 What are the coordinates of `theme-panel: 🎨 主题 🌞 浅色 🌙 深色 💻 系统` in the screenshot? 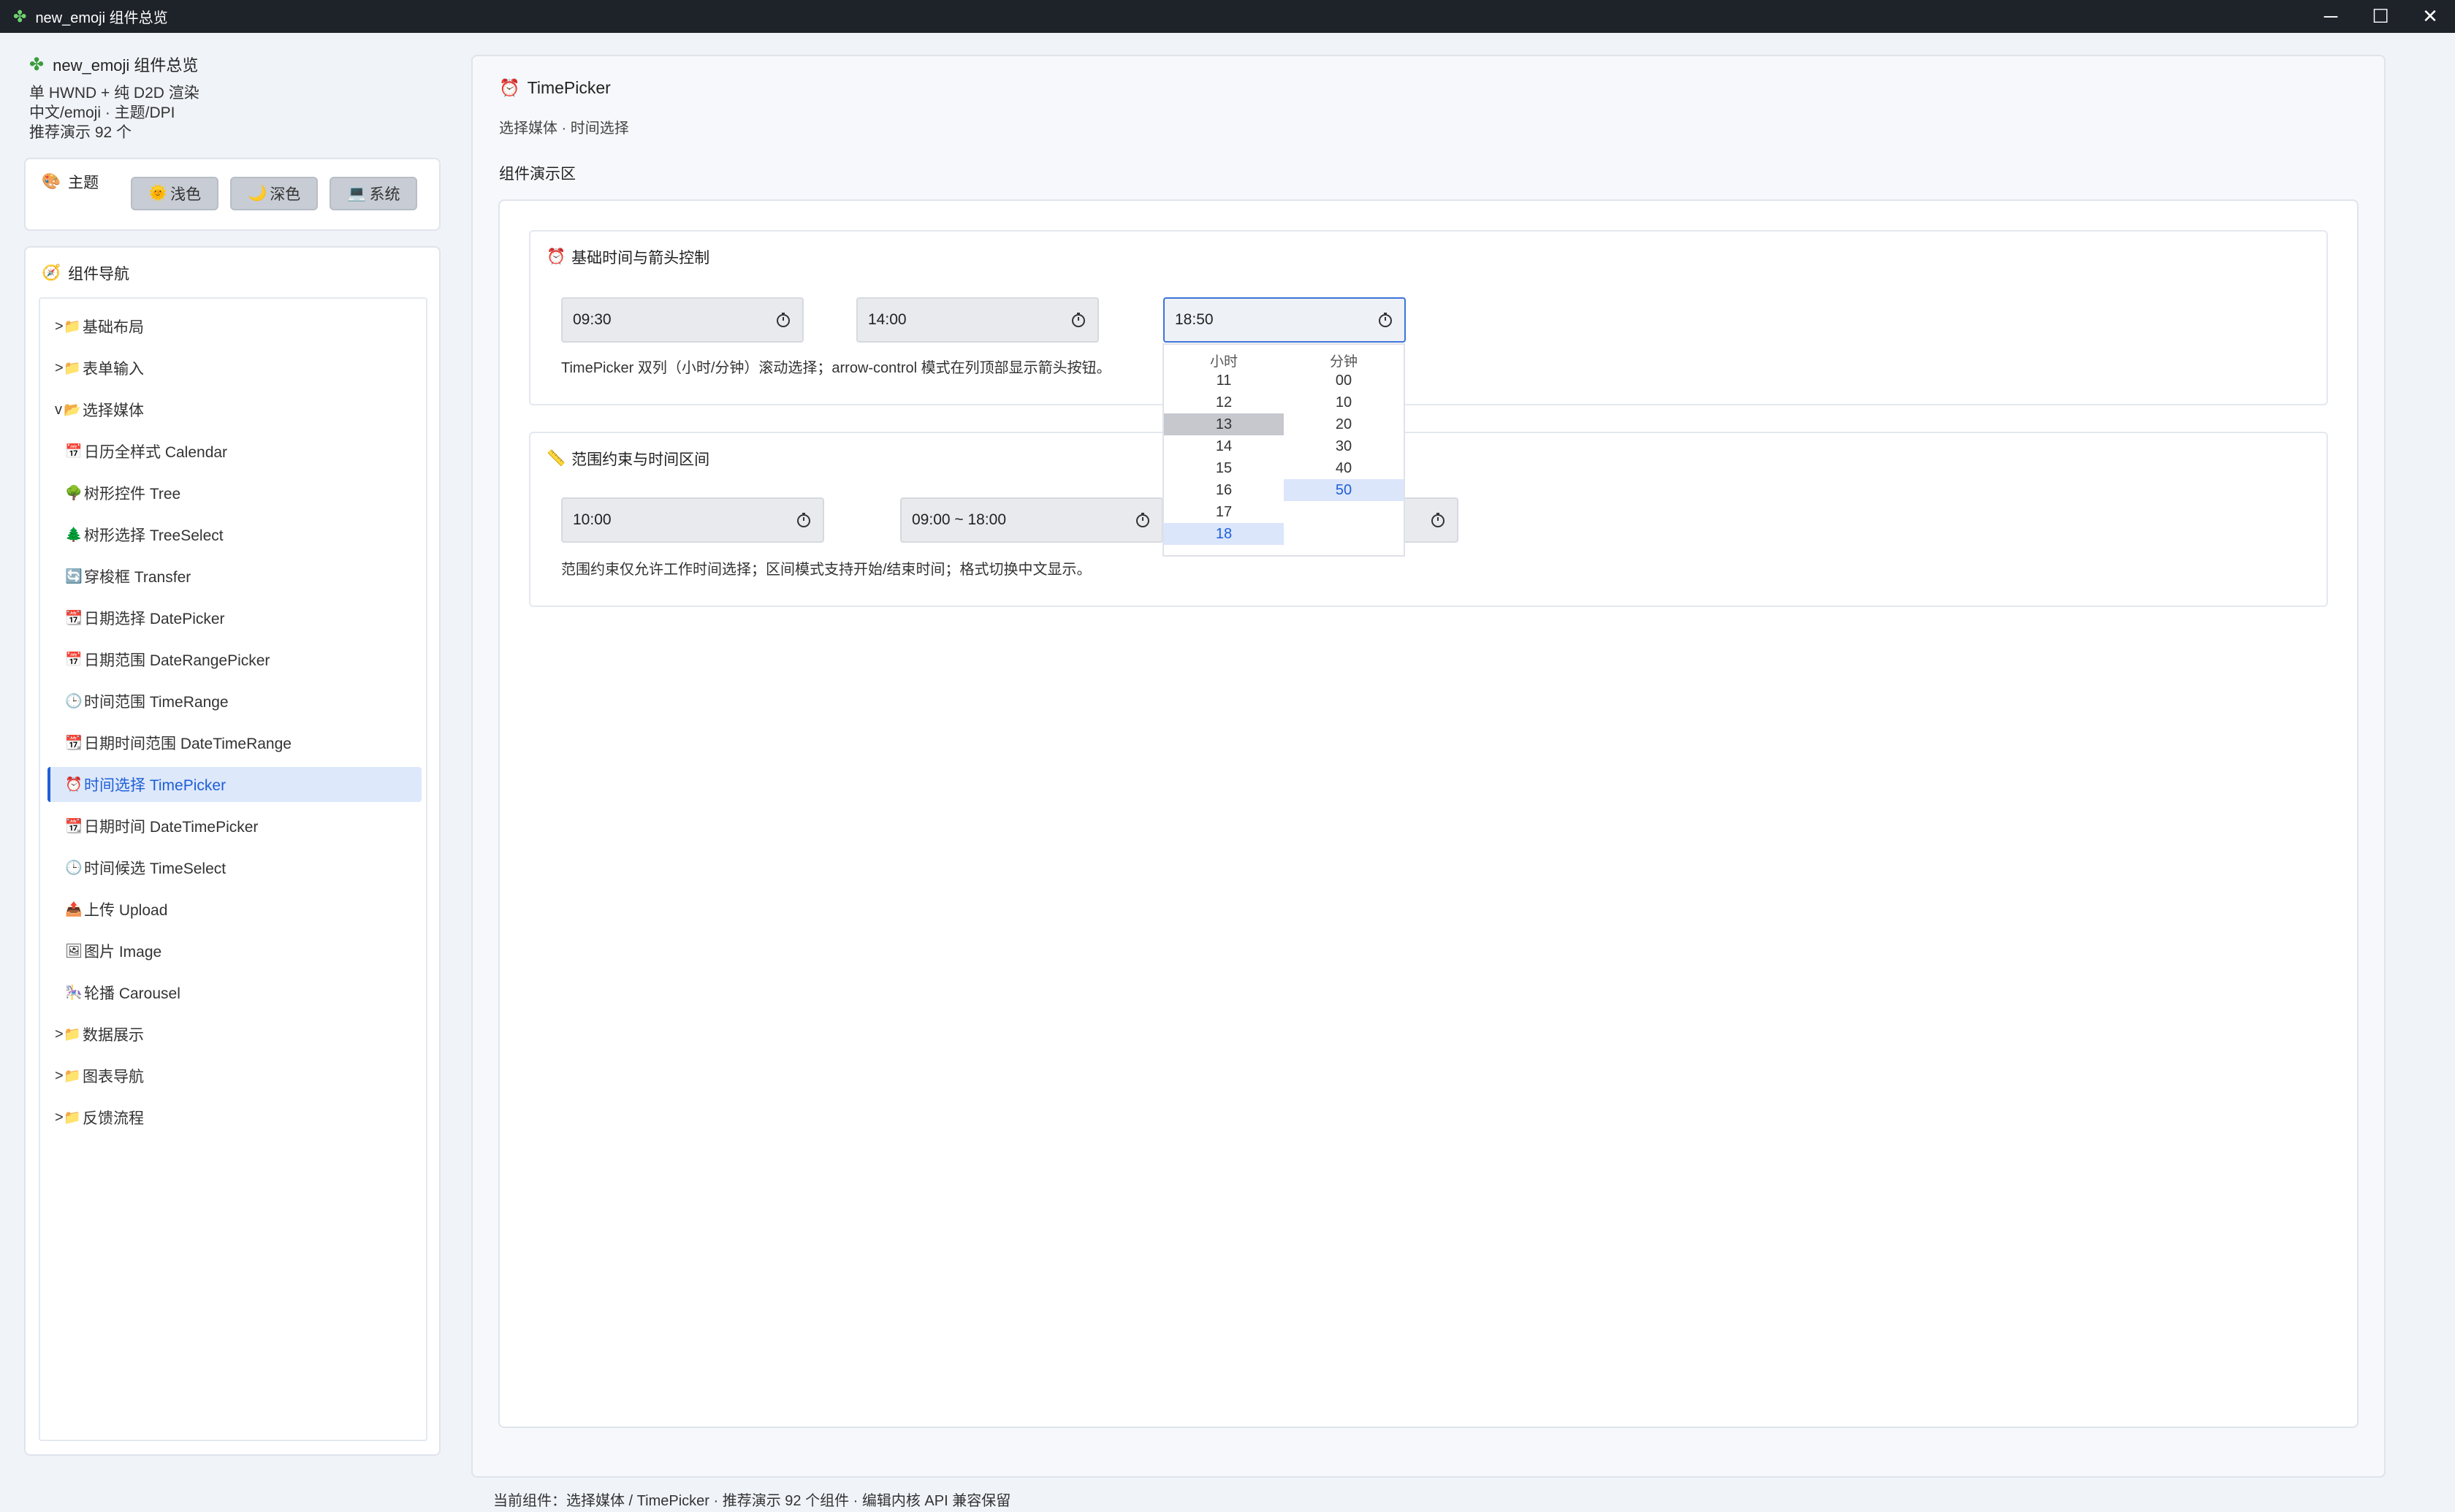 It's located at (232, 195).